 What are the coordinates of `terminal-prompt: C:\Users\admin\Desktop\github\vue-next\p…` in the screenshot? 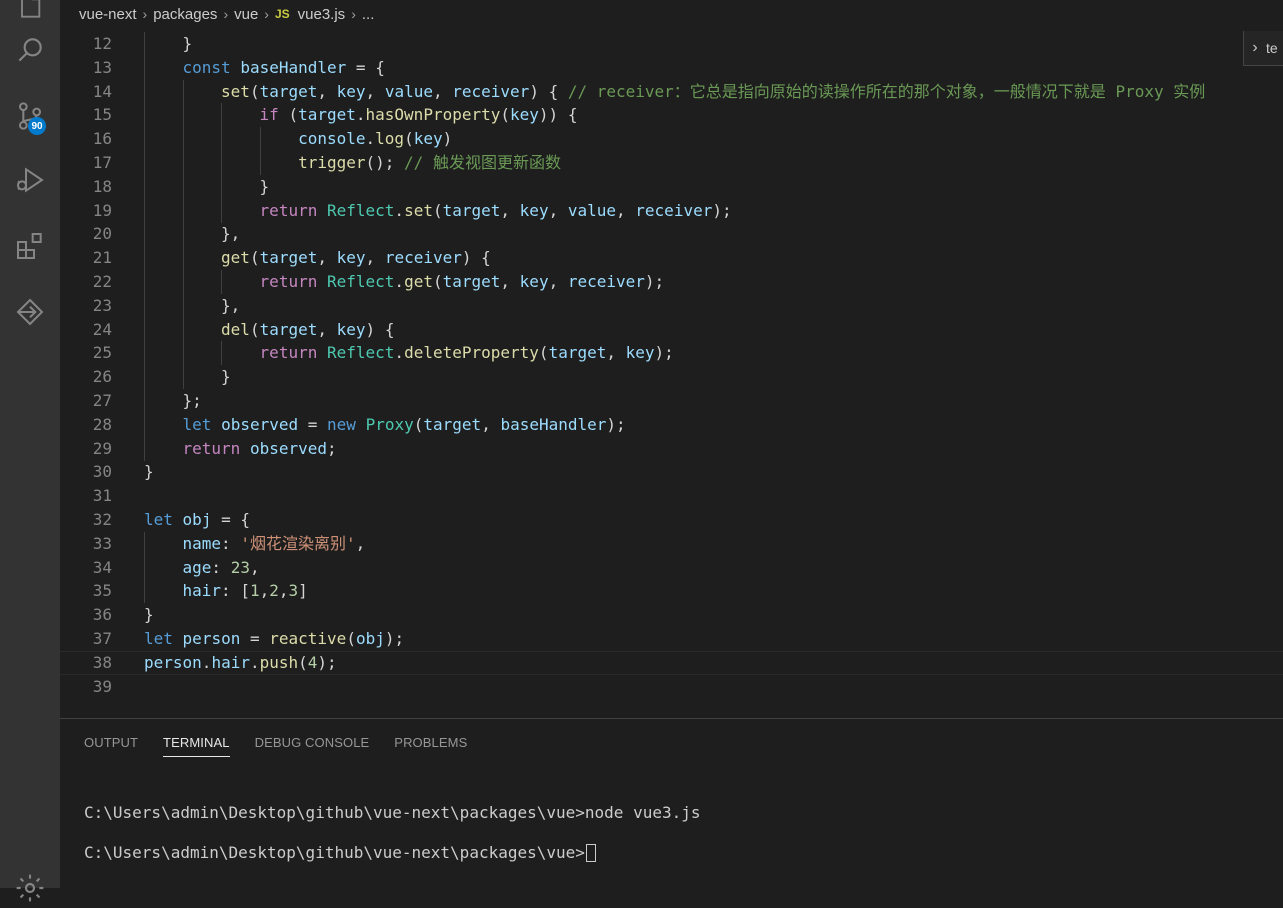 It's located at (334, 852).